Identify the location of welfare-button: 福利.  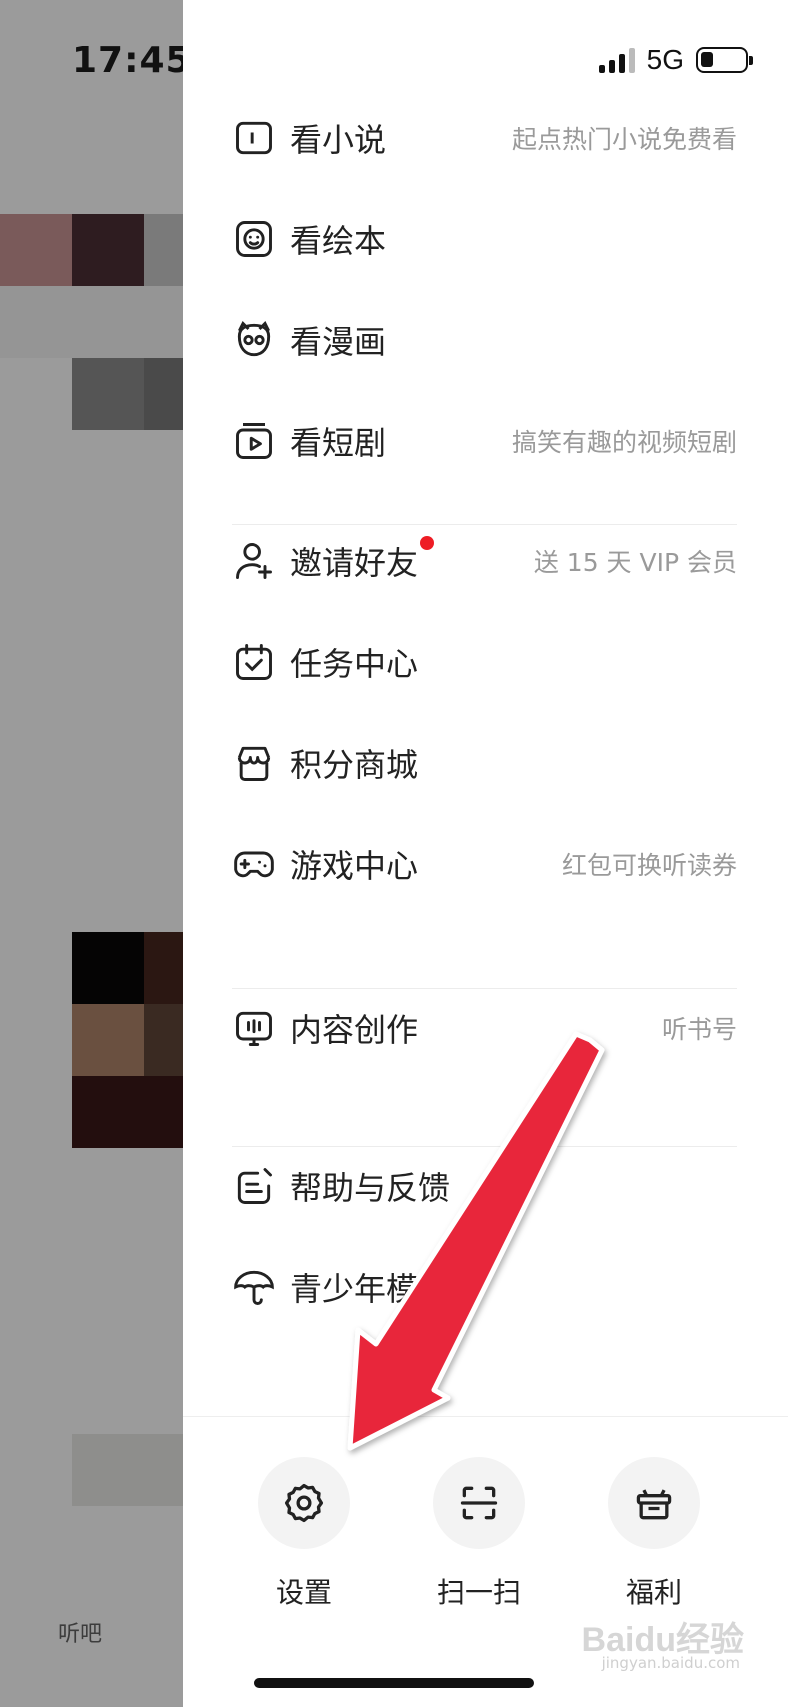
(654, 1534).